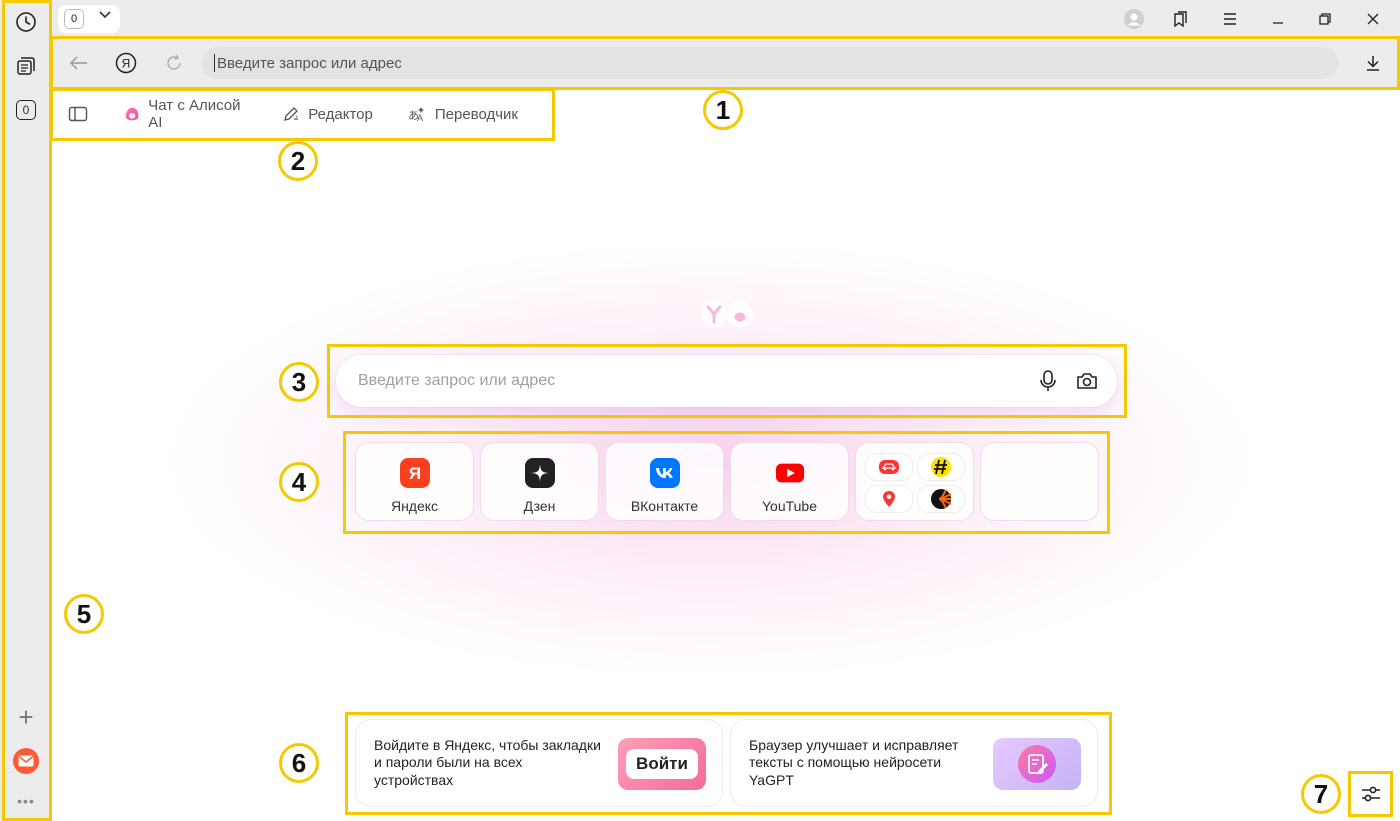 The height and width of the screenshot is (821, 1400). I want to click on minimize-button, so click(1278, 19).